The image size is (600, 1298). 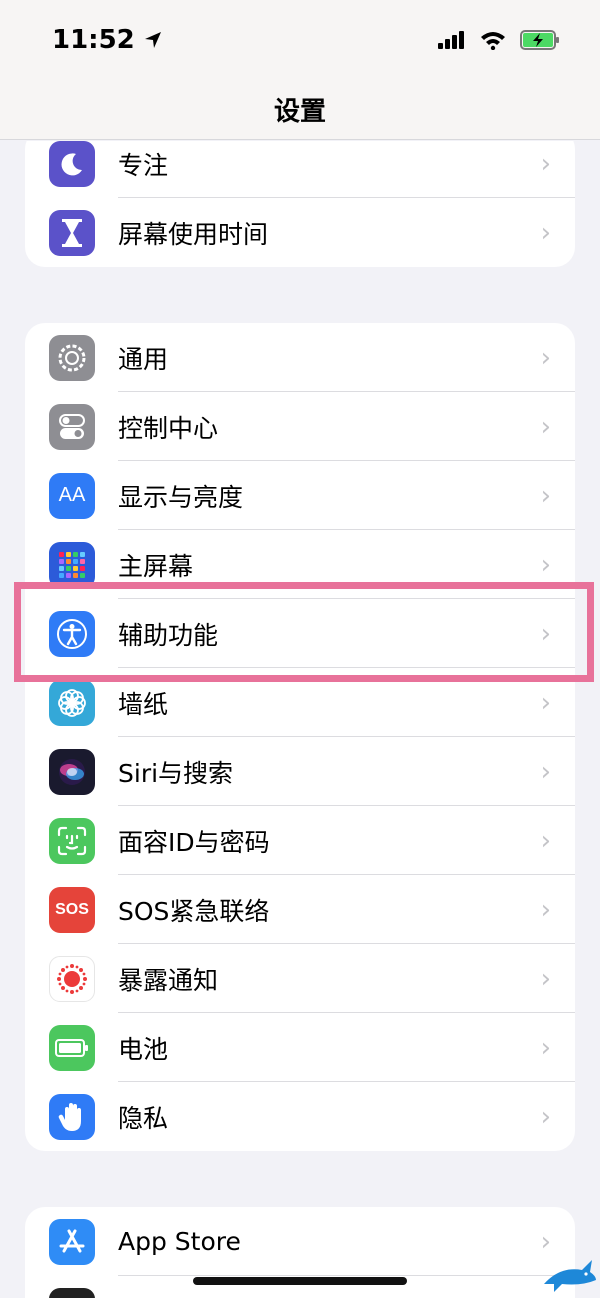 I want to click on battery-charging-icon, so click(x=539, y=40).